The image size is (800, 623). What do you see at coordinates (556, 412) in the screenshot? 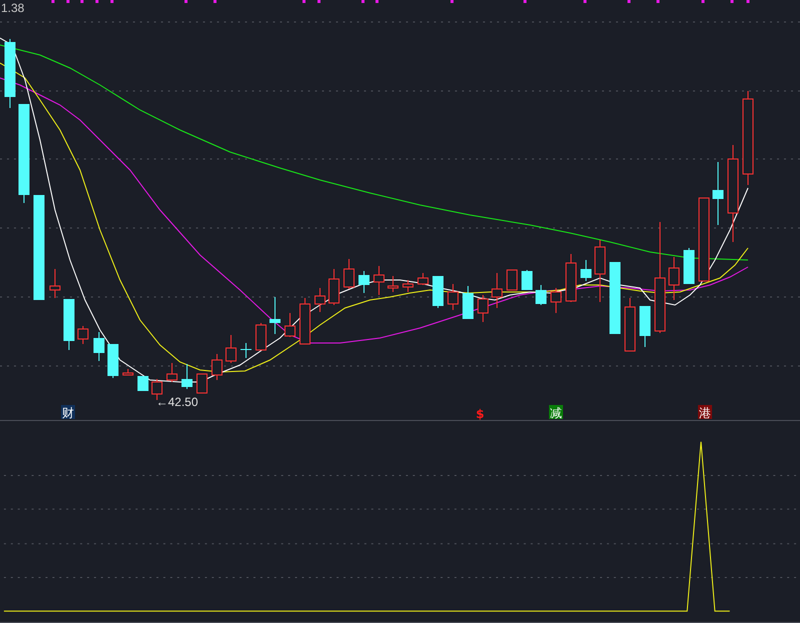
I see `event-marker: 减` at bounding box center [556, 412].